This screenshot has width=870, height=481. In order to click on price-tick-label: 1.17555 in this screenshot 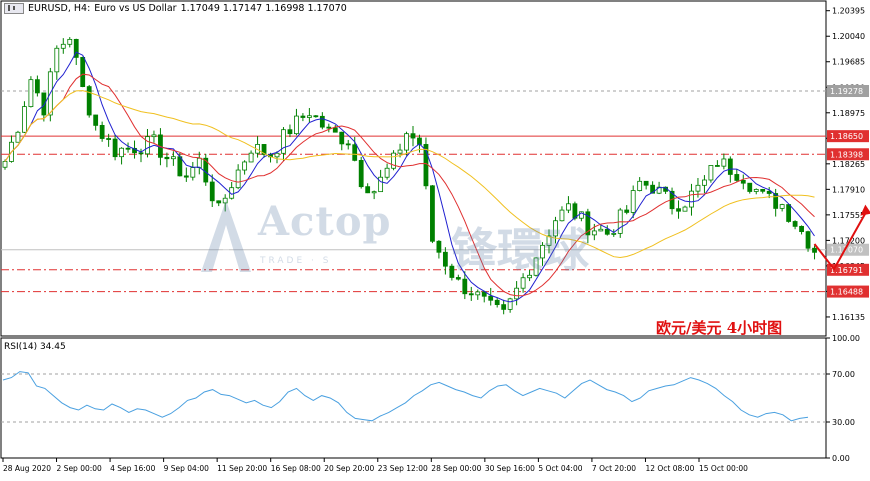, I will do `click(848, 215)`.